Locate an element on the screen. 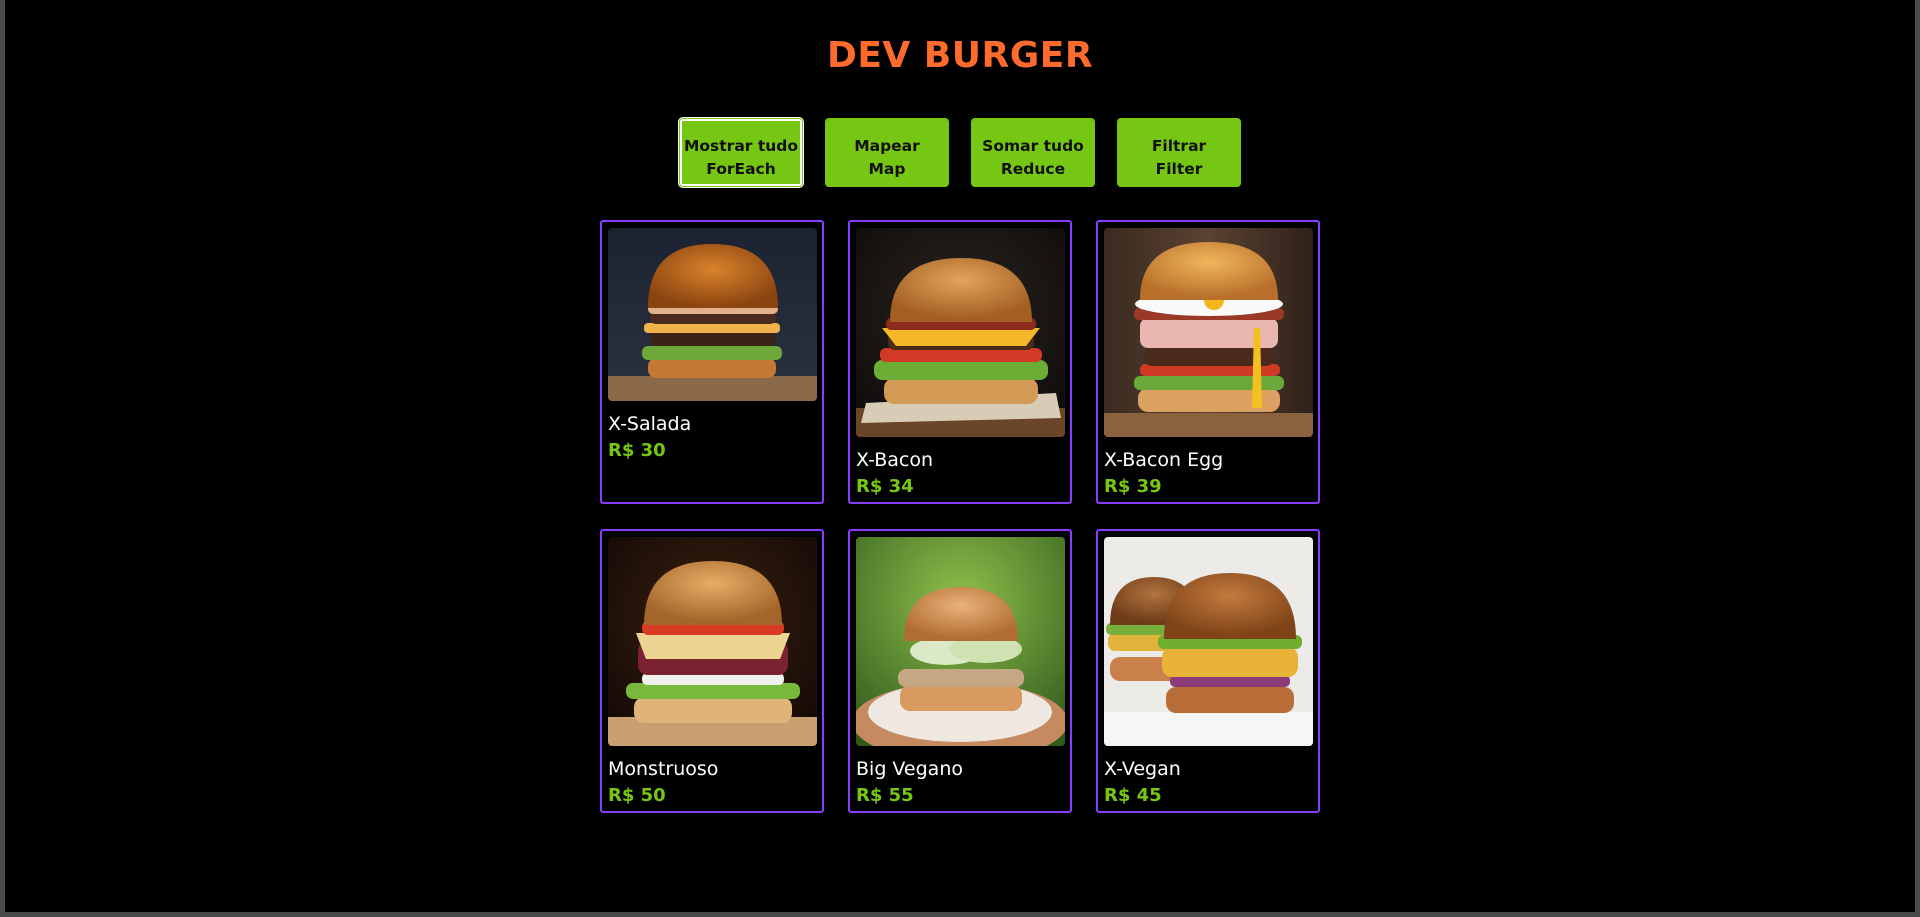 This screenshot has height=917, width=1920. product-card: X-Bacon Egg R$ 39 is located at coordinates (1208, 362).